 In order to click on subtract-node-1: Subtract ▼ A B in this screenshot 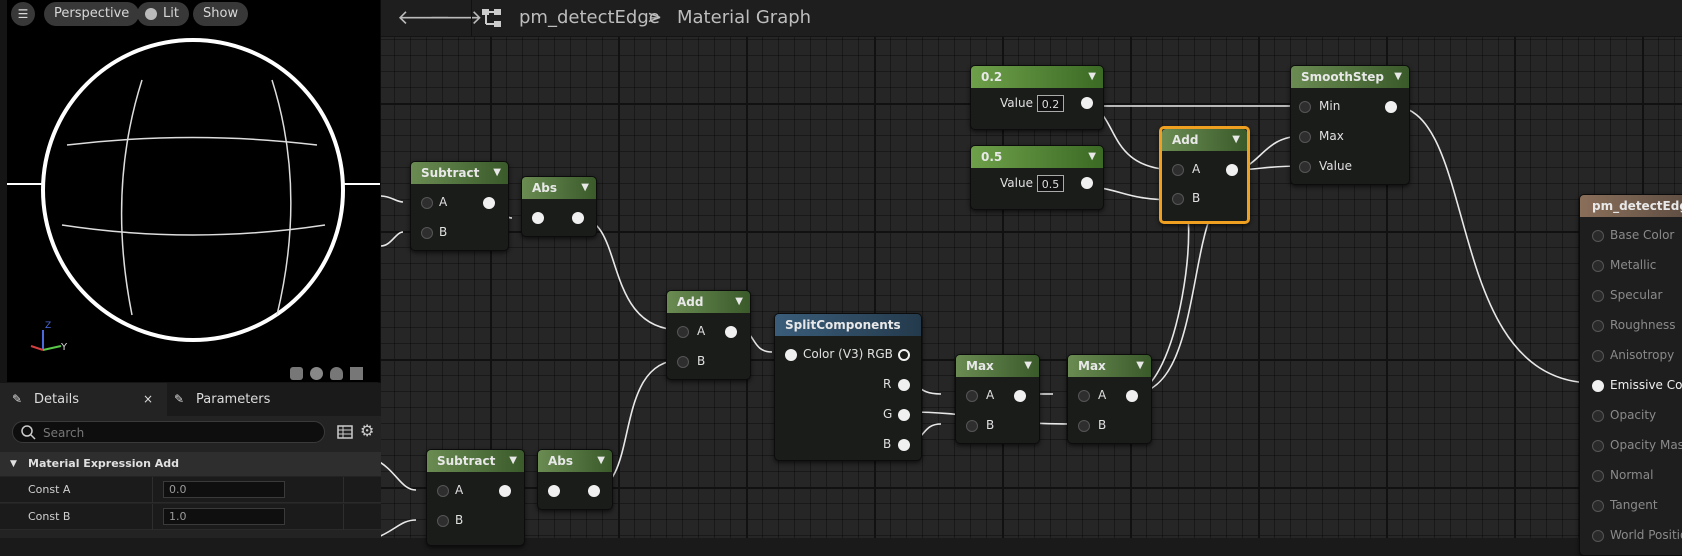, I will do `click(459, 206)`.